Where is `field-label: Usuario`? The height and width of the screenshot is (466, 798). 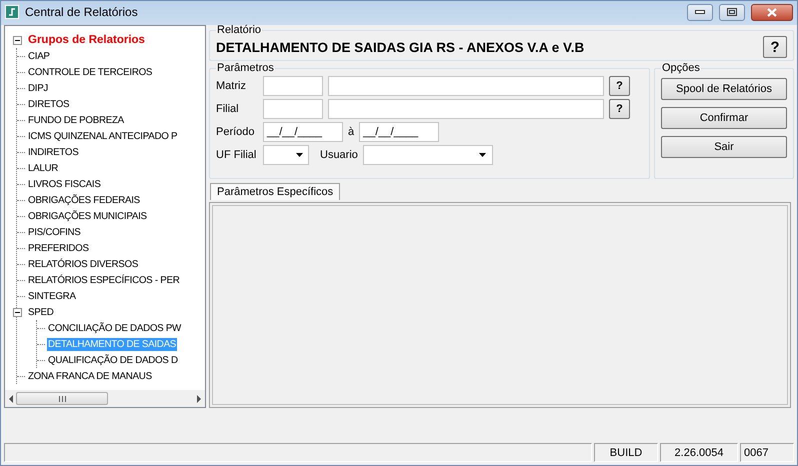
field-label: Usuario is located at coordinates (339, 155).